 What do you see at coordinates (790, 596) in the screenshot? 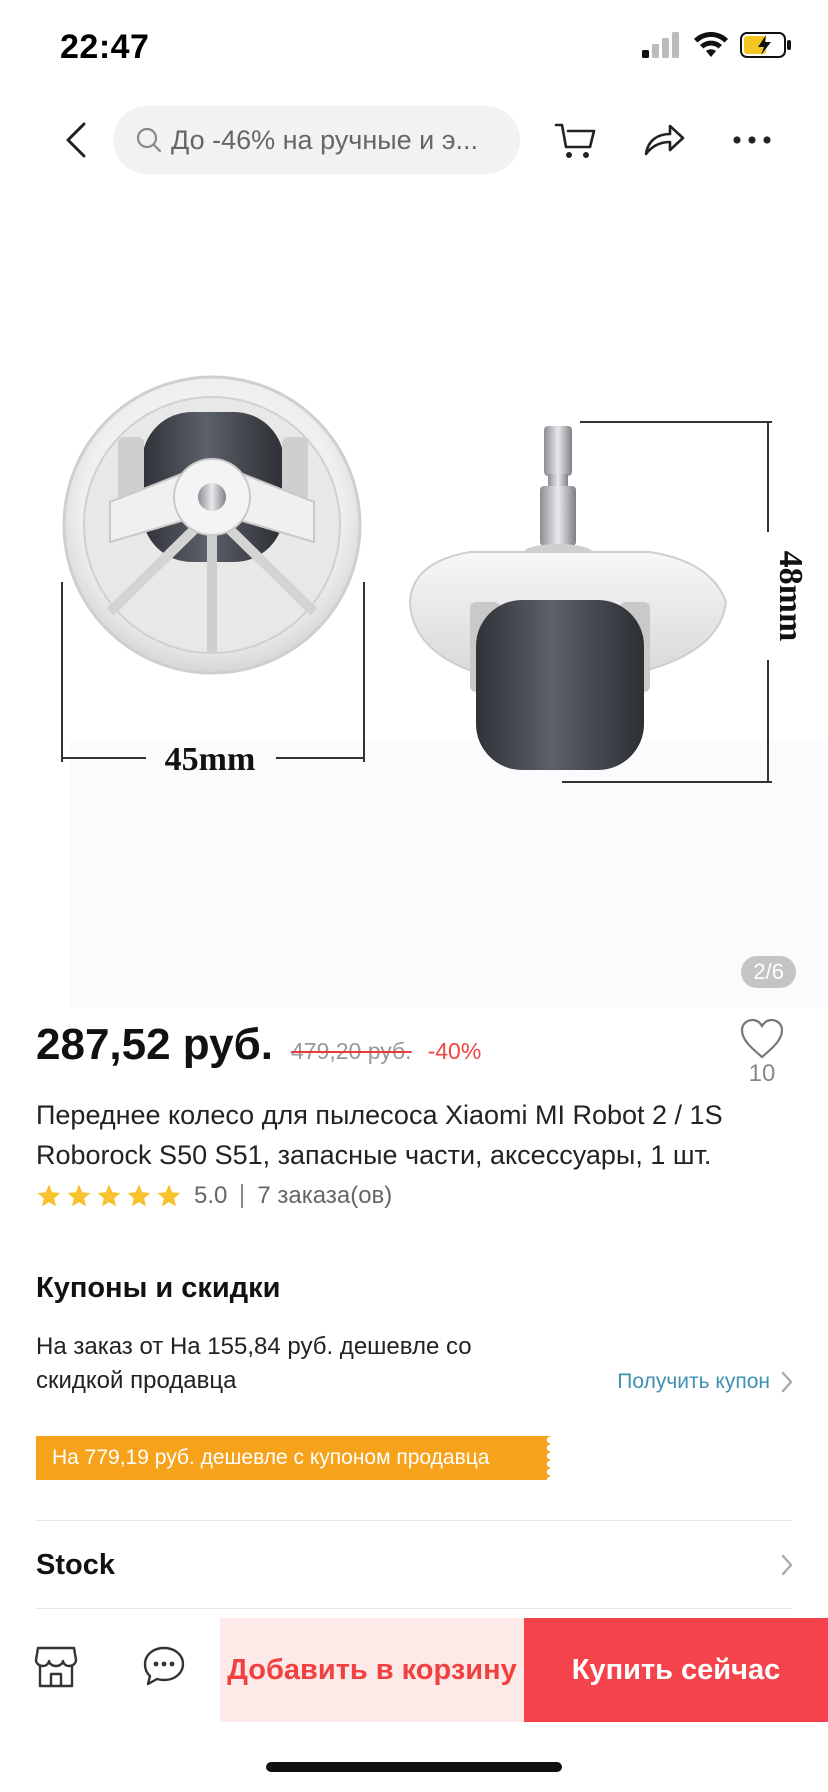
I see `height-dimension-label: 48mm` at bounding box center [790, 596].